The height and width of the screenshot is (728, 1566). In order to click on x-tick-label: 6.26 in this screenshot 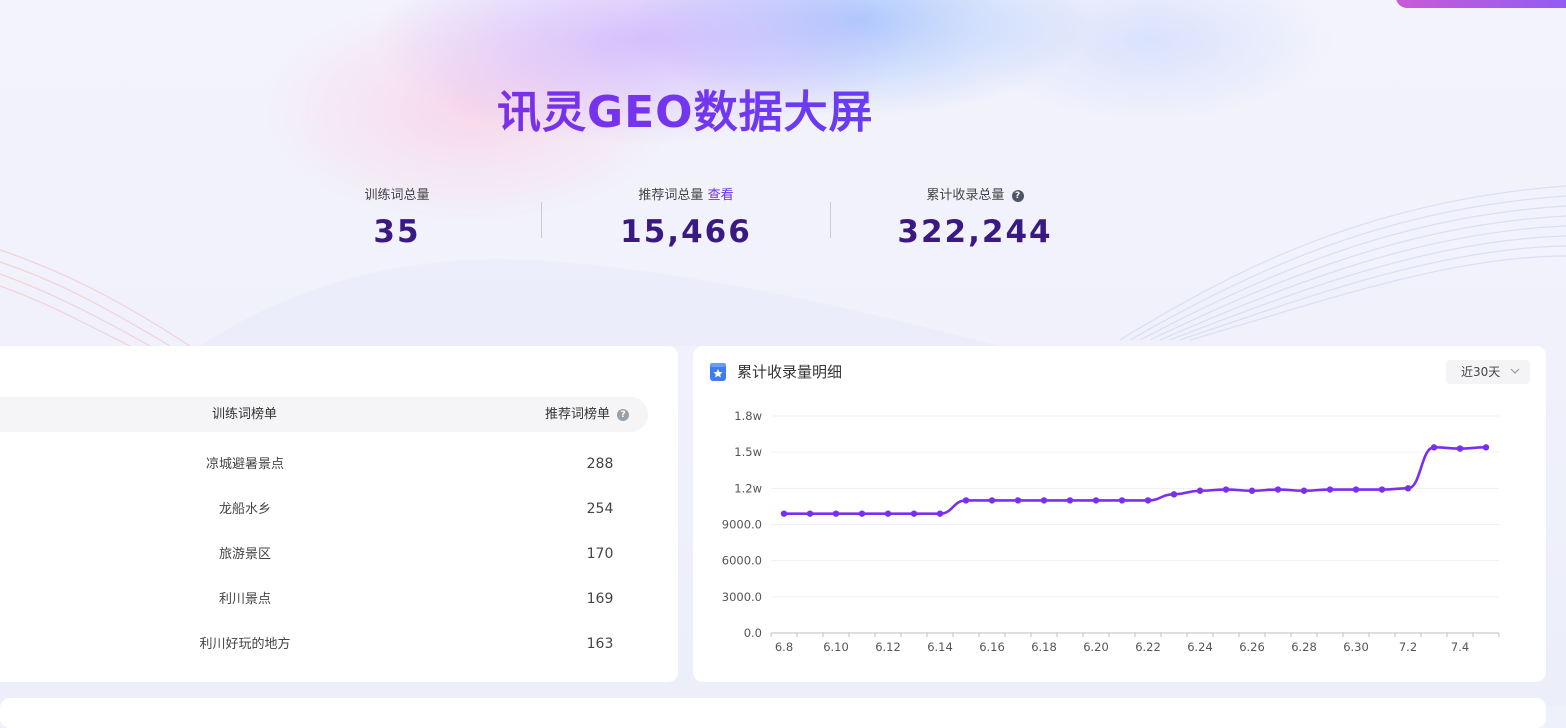, I will do `click(1252, 647)`.